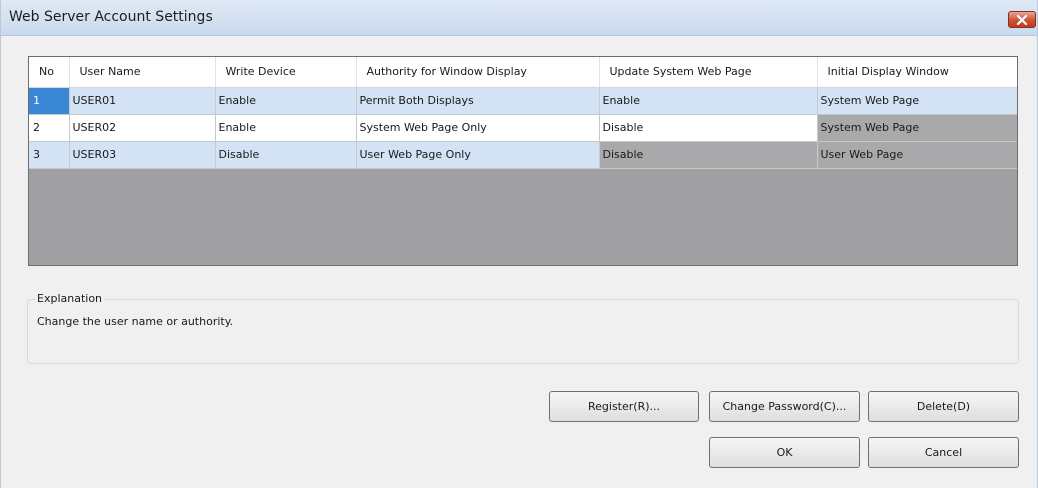 Image resolution: width=1038 pixels, height=488 pixels. Describe the element at coordinates (286, 72) in the screenshot. I see `column-header-write-device: Write Device` at that location.